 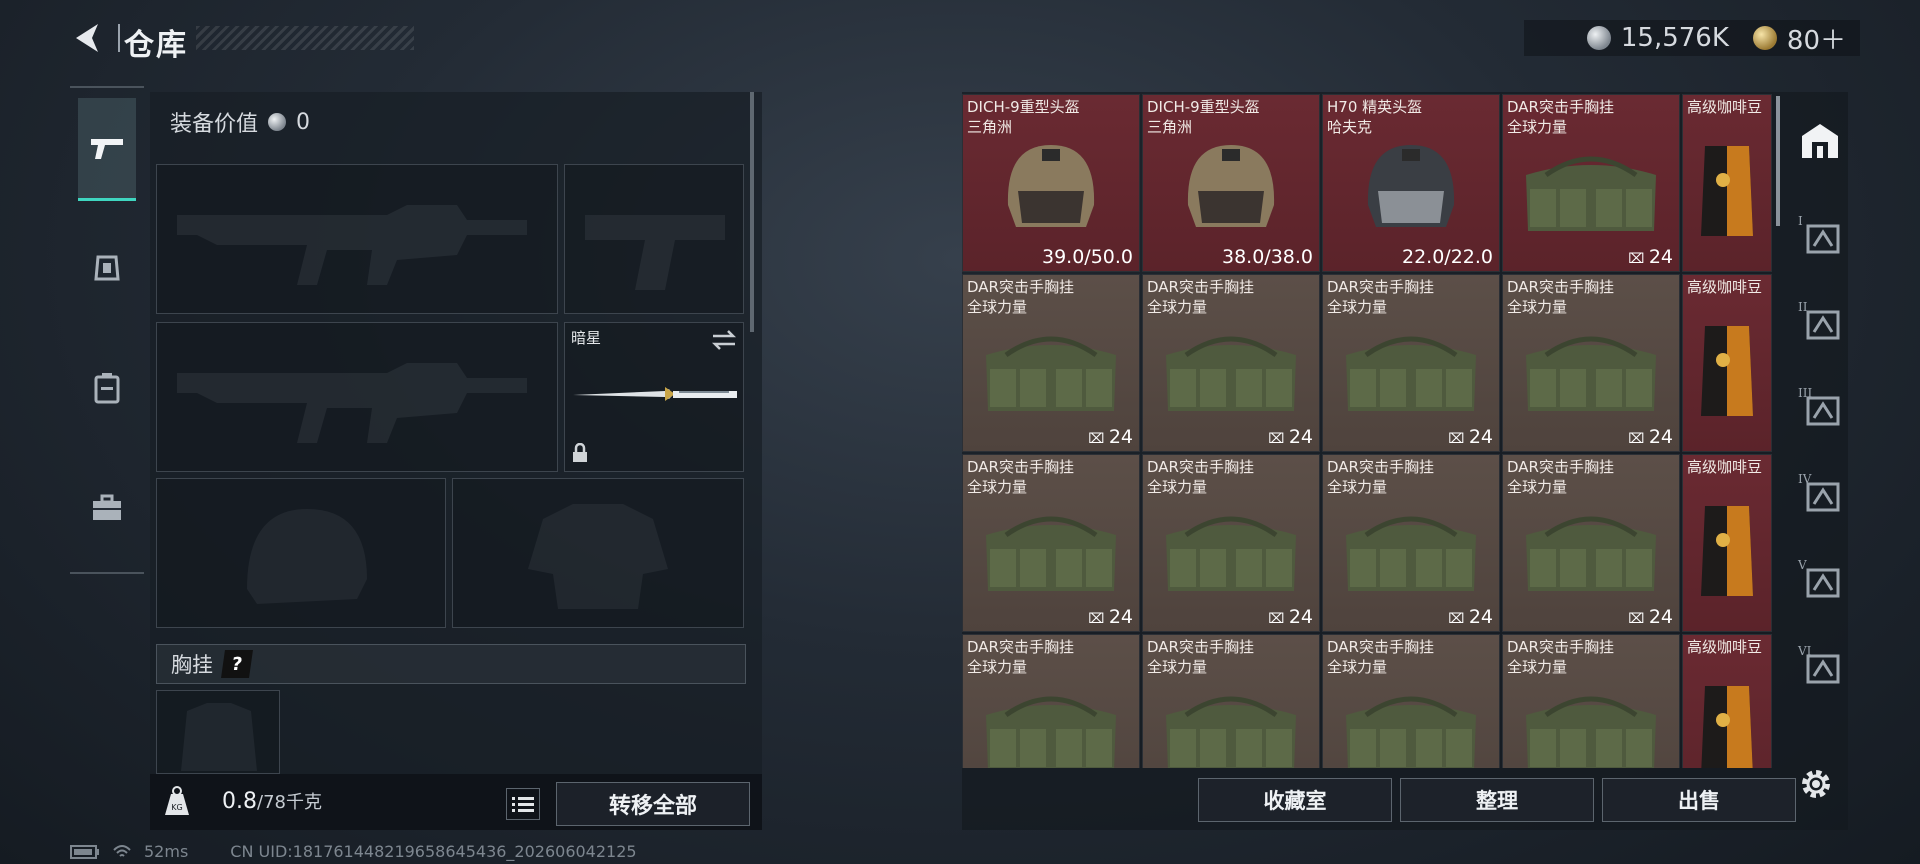 What do you see at coordinates (1375, 107) in the screenshot?
I see `item-name: H70 精英头盔` at bounding box center [1375, 107].